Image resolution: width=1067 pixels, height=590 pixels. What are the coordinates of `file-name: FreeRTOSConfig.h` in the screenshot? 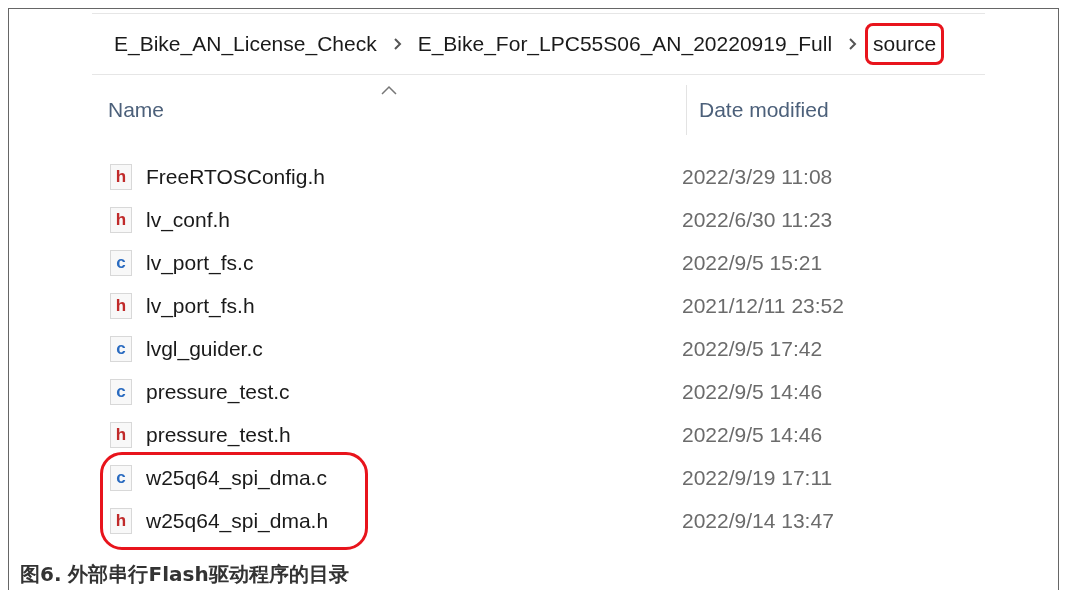 It's located at (235, 176).